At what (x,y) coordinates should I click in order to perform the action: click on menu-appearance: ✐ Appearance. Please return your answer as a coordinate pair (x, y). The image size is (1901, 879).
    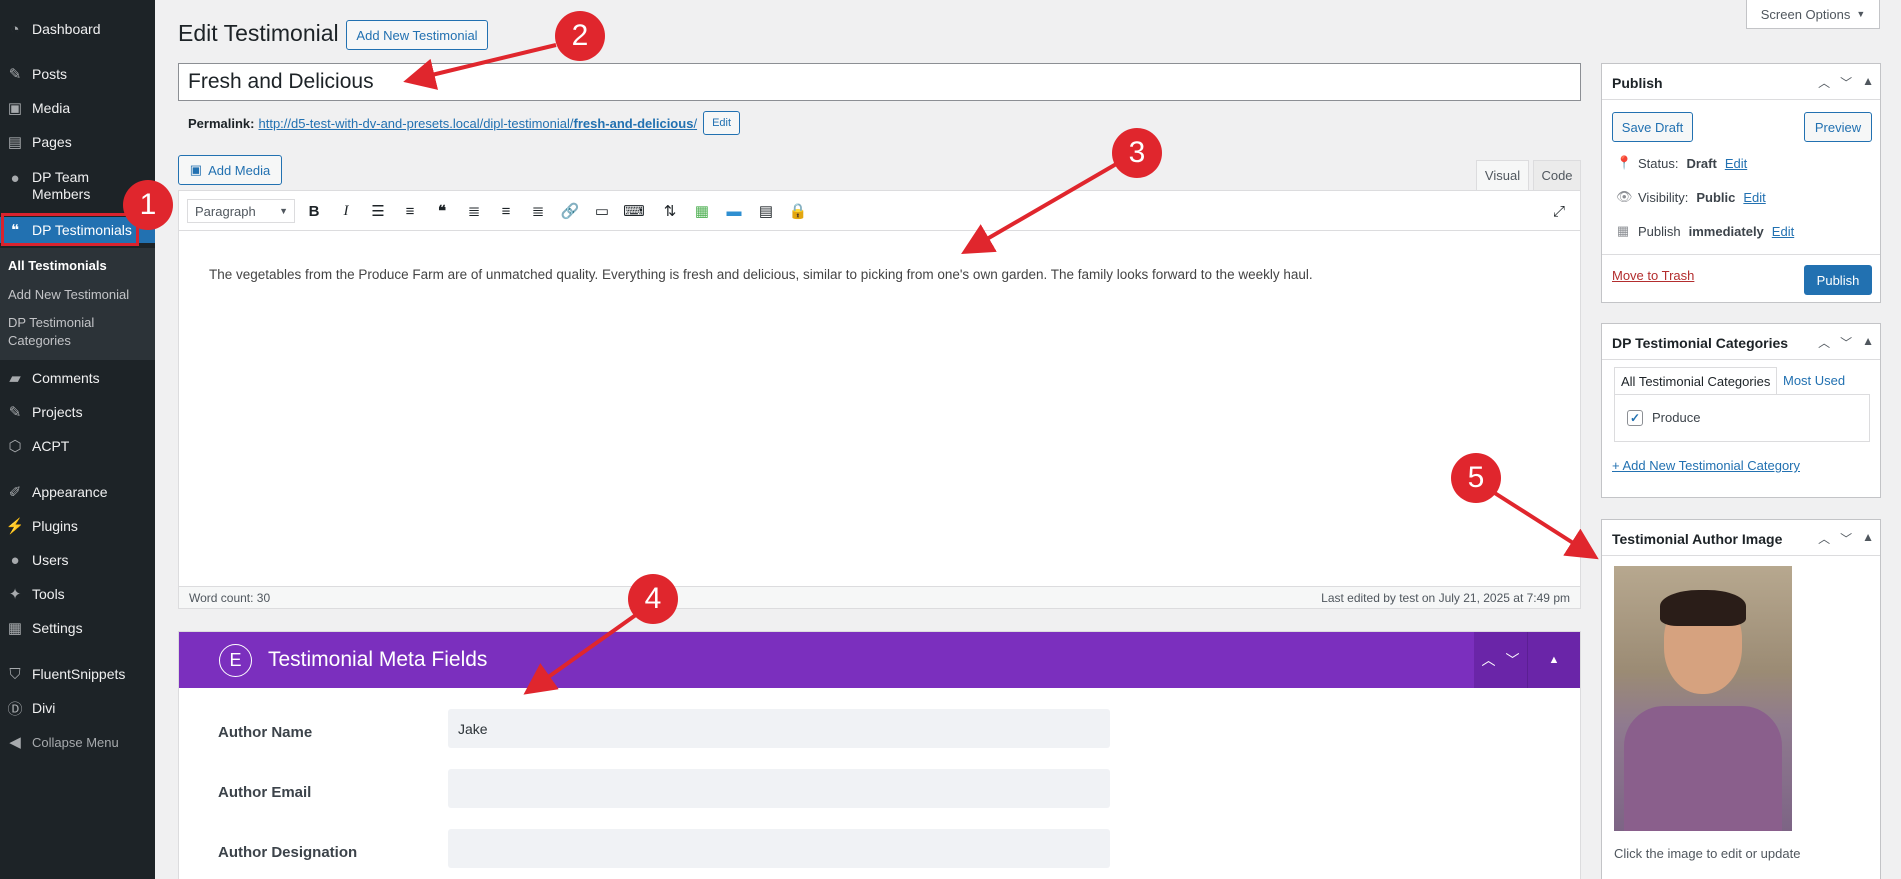
    Looking at the image, I should click on (77, 492).